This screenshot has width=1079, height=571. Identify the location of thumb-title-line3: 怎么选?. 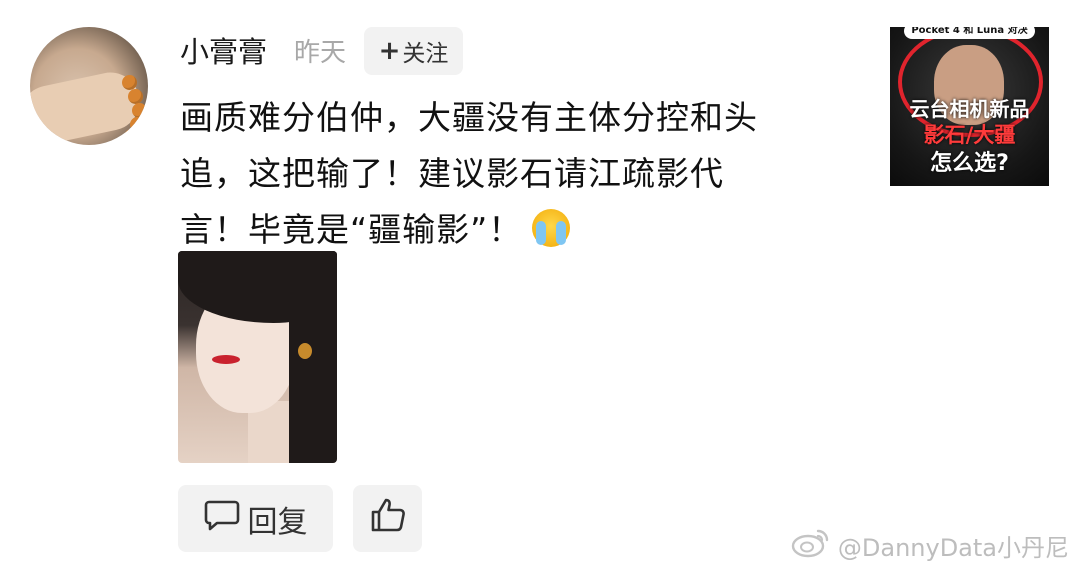
(969, 163).